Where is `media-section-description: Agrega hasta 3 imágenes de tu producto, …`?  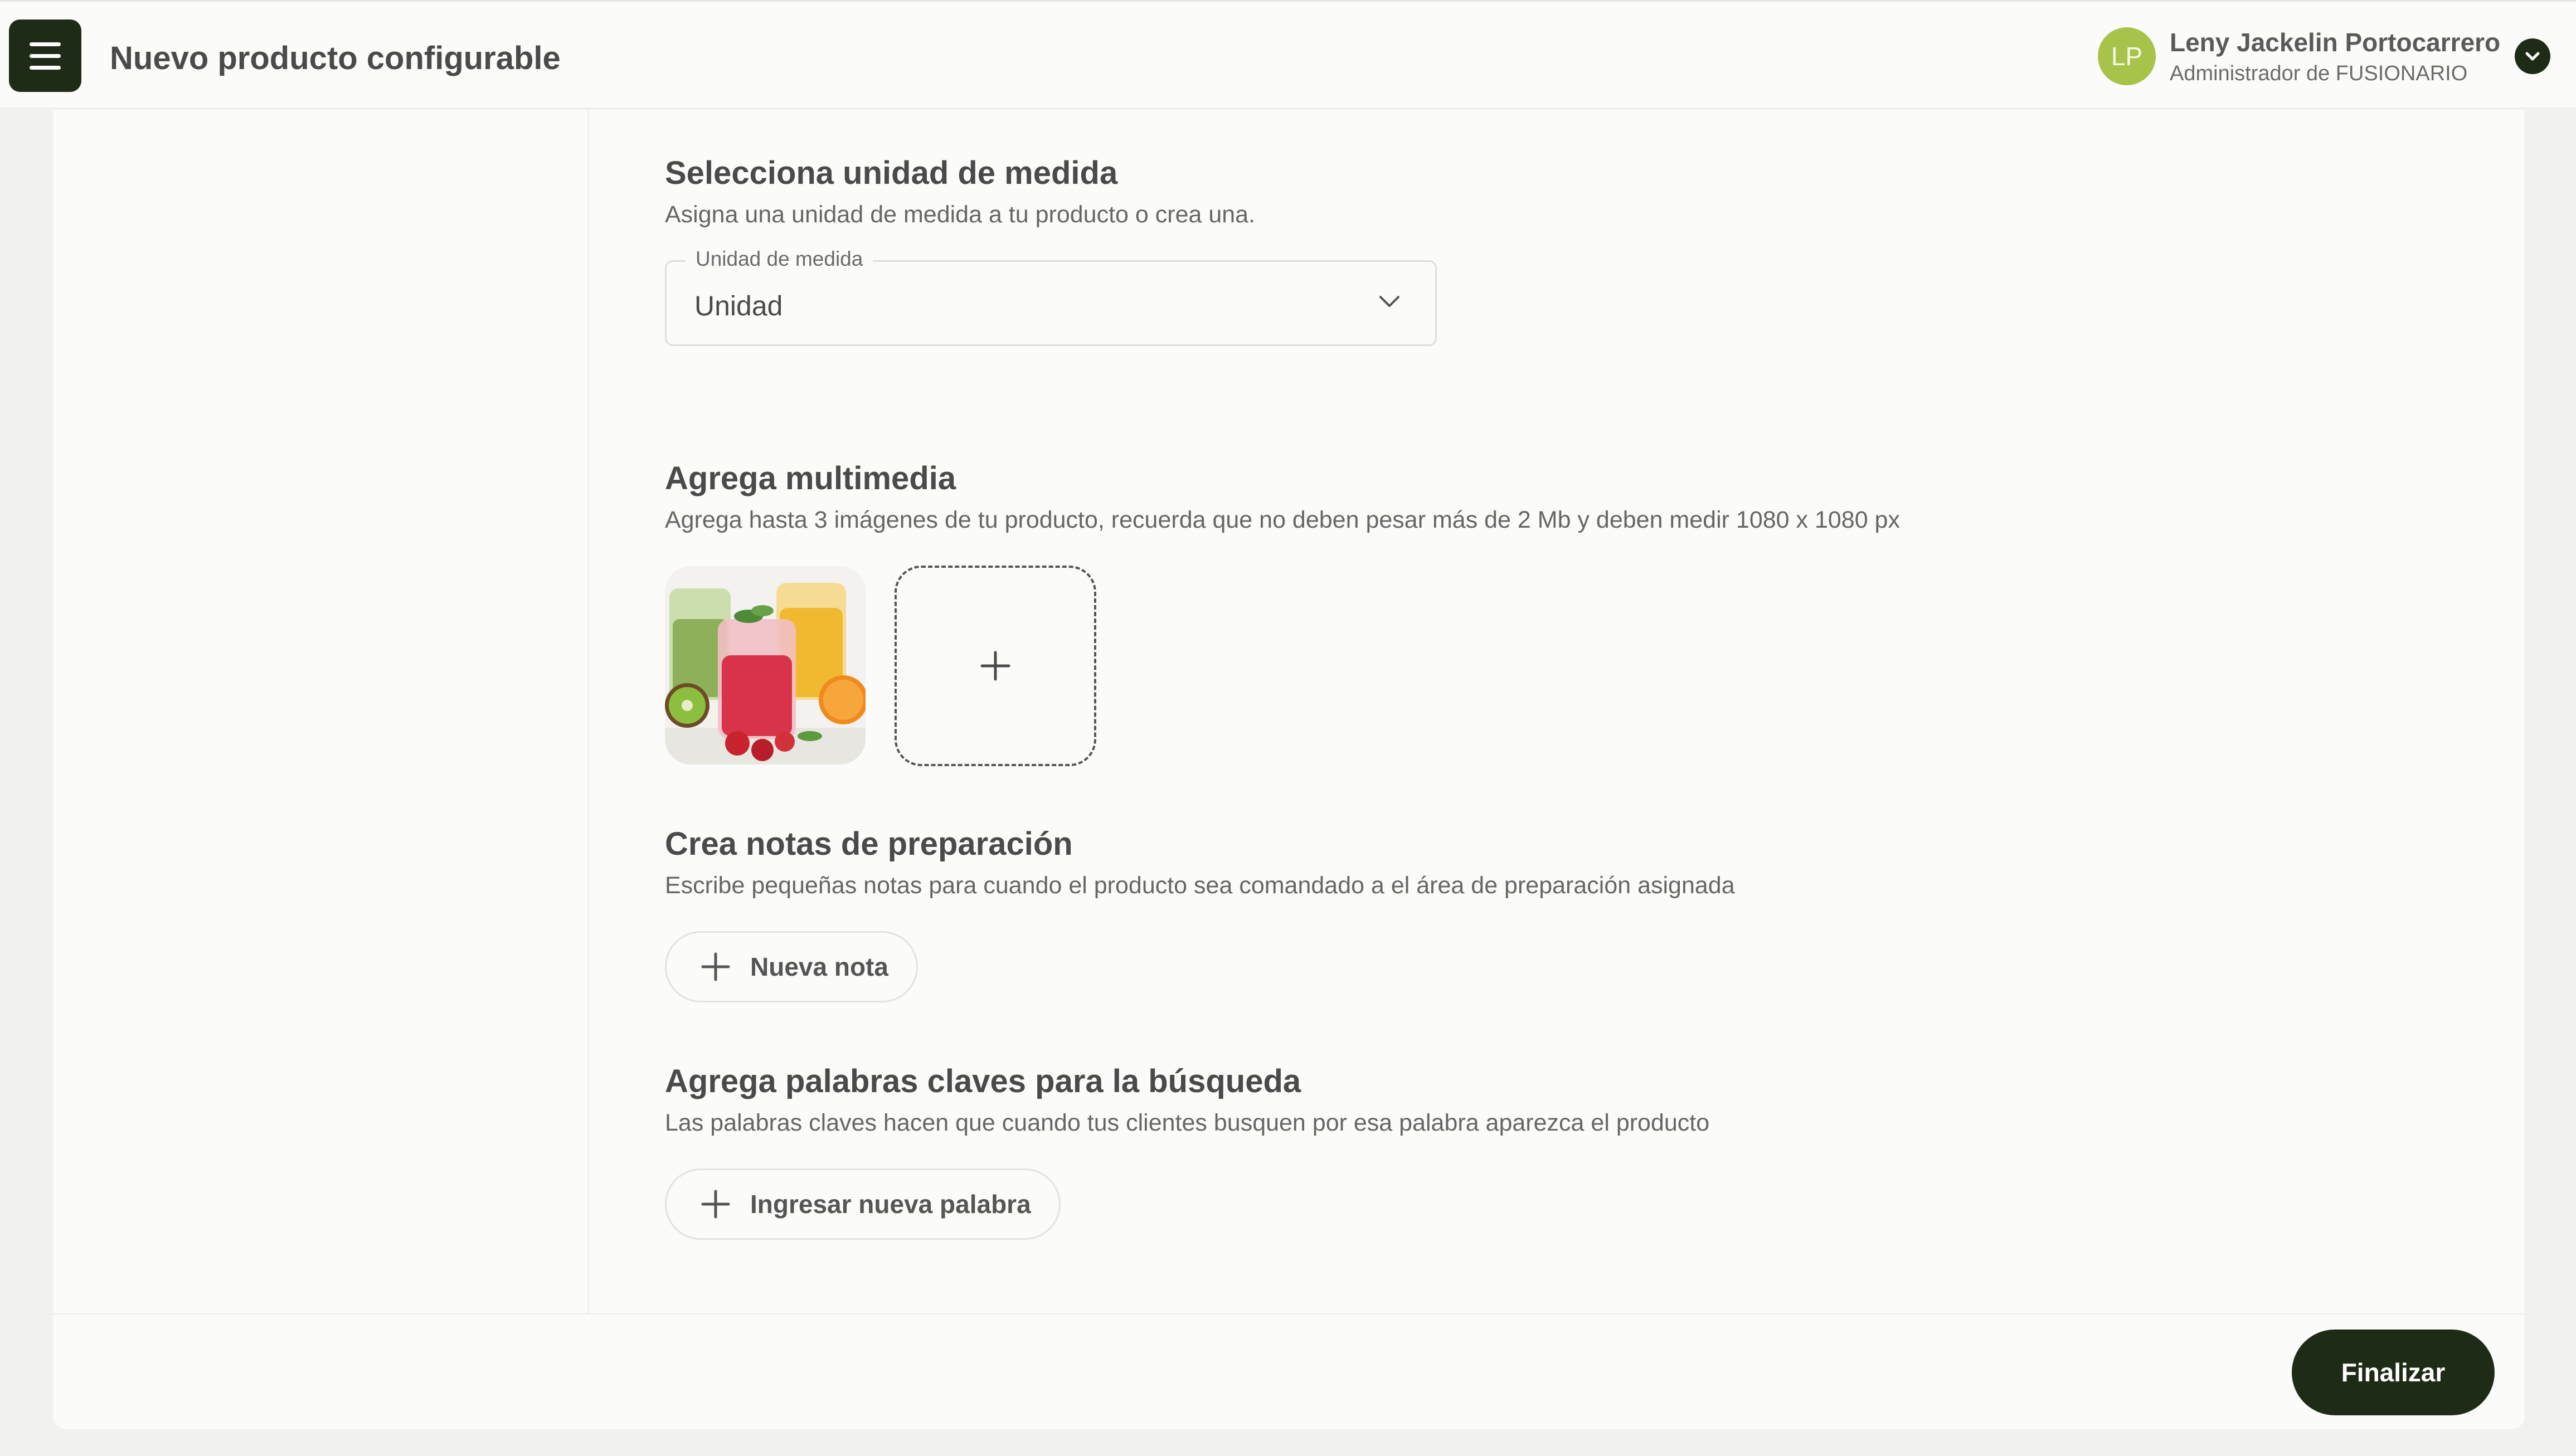 media-section-description: Agrega hasta 3 imágenes de tu producto, … is located at coordinates (1283, 520).